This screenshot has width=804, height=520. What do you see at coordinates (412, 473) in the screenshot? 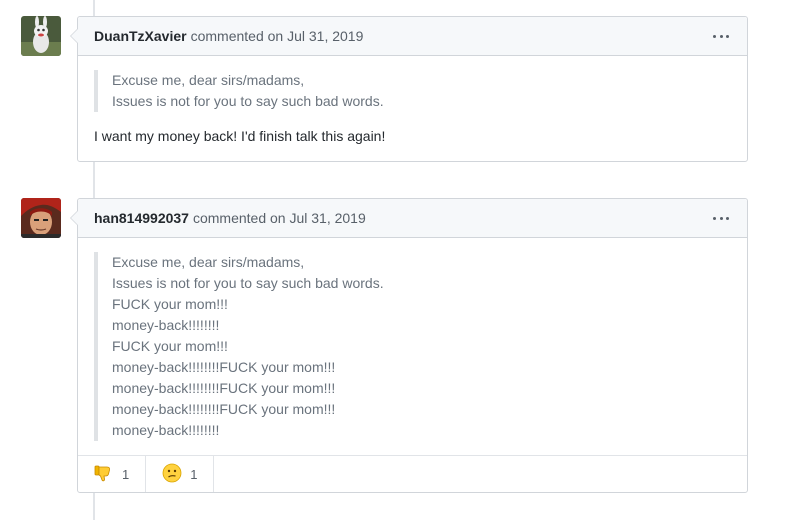
I see `reactions-bar: 1 1` at bounding box center [412, 473].